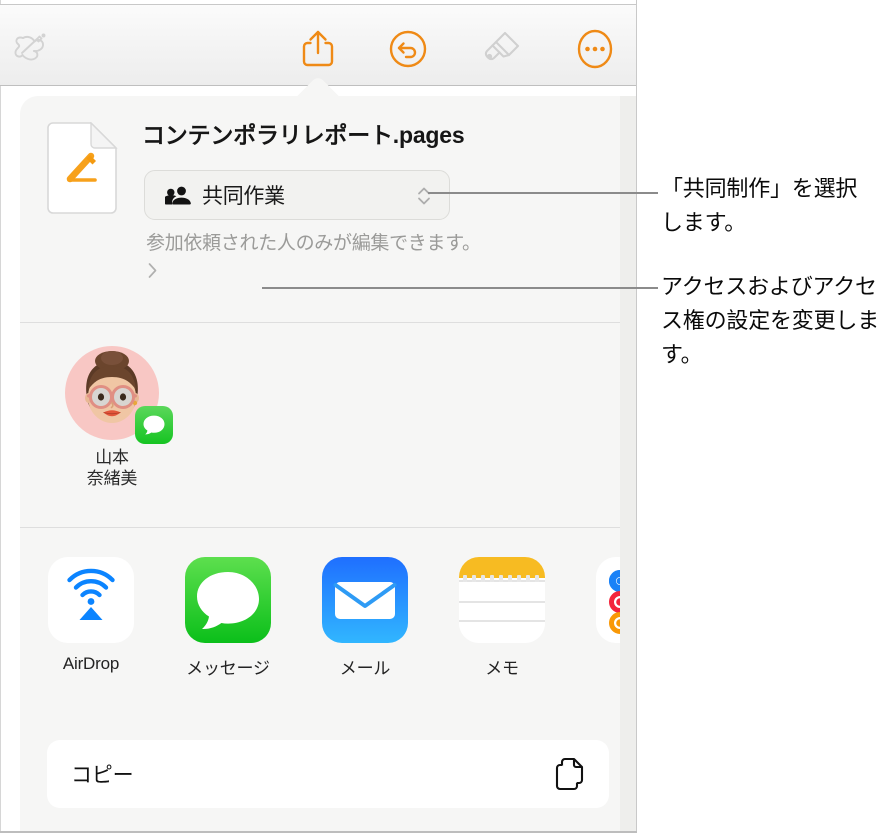  Describe the element at coordinates (243, 196) in the screenshot. I see `collaboration-mode-label: 共同作業` at that location.